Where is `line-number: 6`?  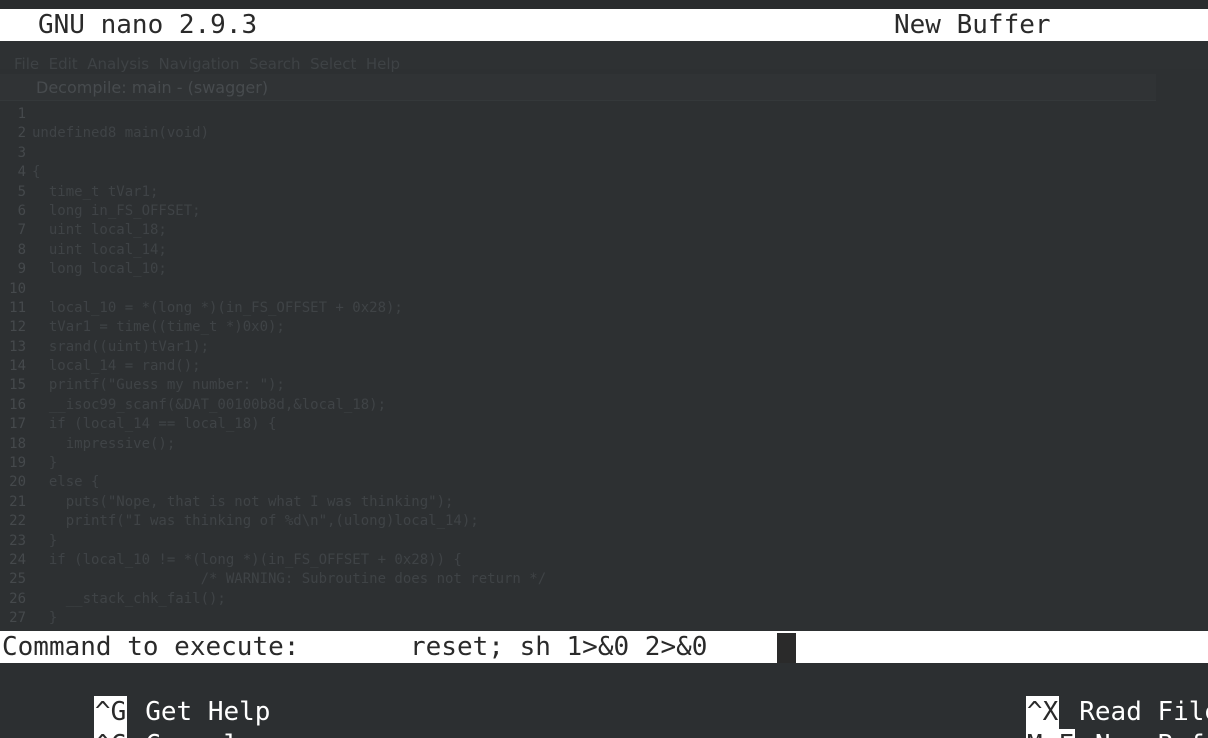 line-number: 6 is located at coordinates (21, 210).